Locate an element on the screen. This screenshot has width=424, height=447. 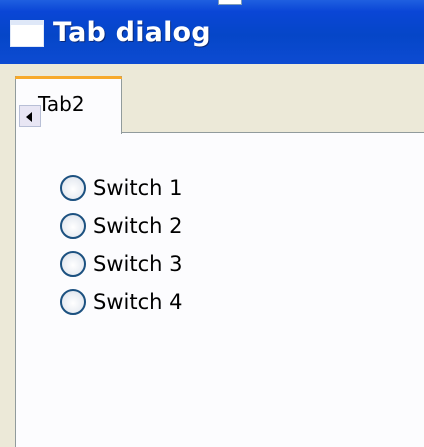
radio-switch-1: Switch 1 is located at coordinates (121, 188).